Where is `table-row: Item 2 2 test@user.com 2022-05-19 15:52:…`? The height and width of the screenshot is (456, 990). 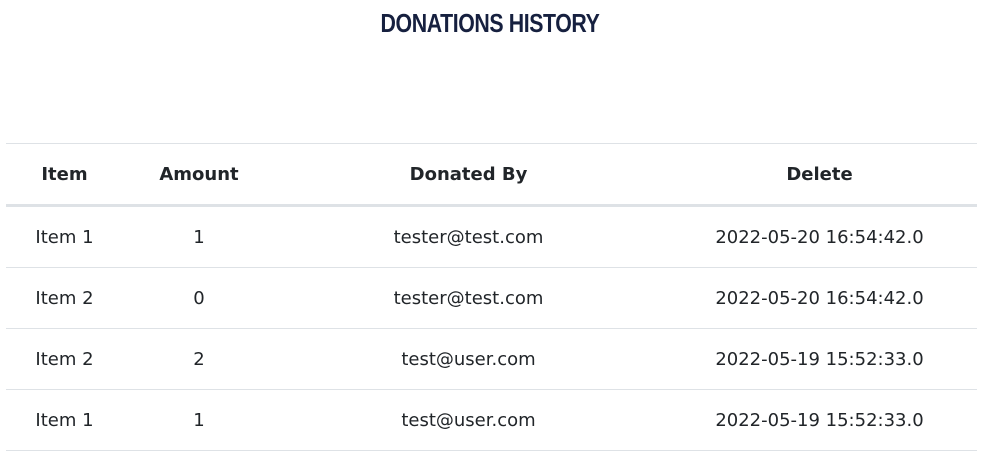 table-row: Item 2 2 test@user.com 2022-05-19 15:52:… is located at coordinates (491, 359).